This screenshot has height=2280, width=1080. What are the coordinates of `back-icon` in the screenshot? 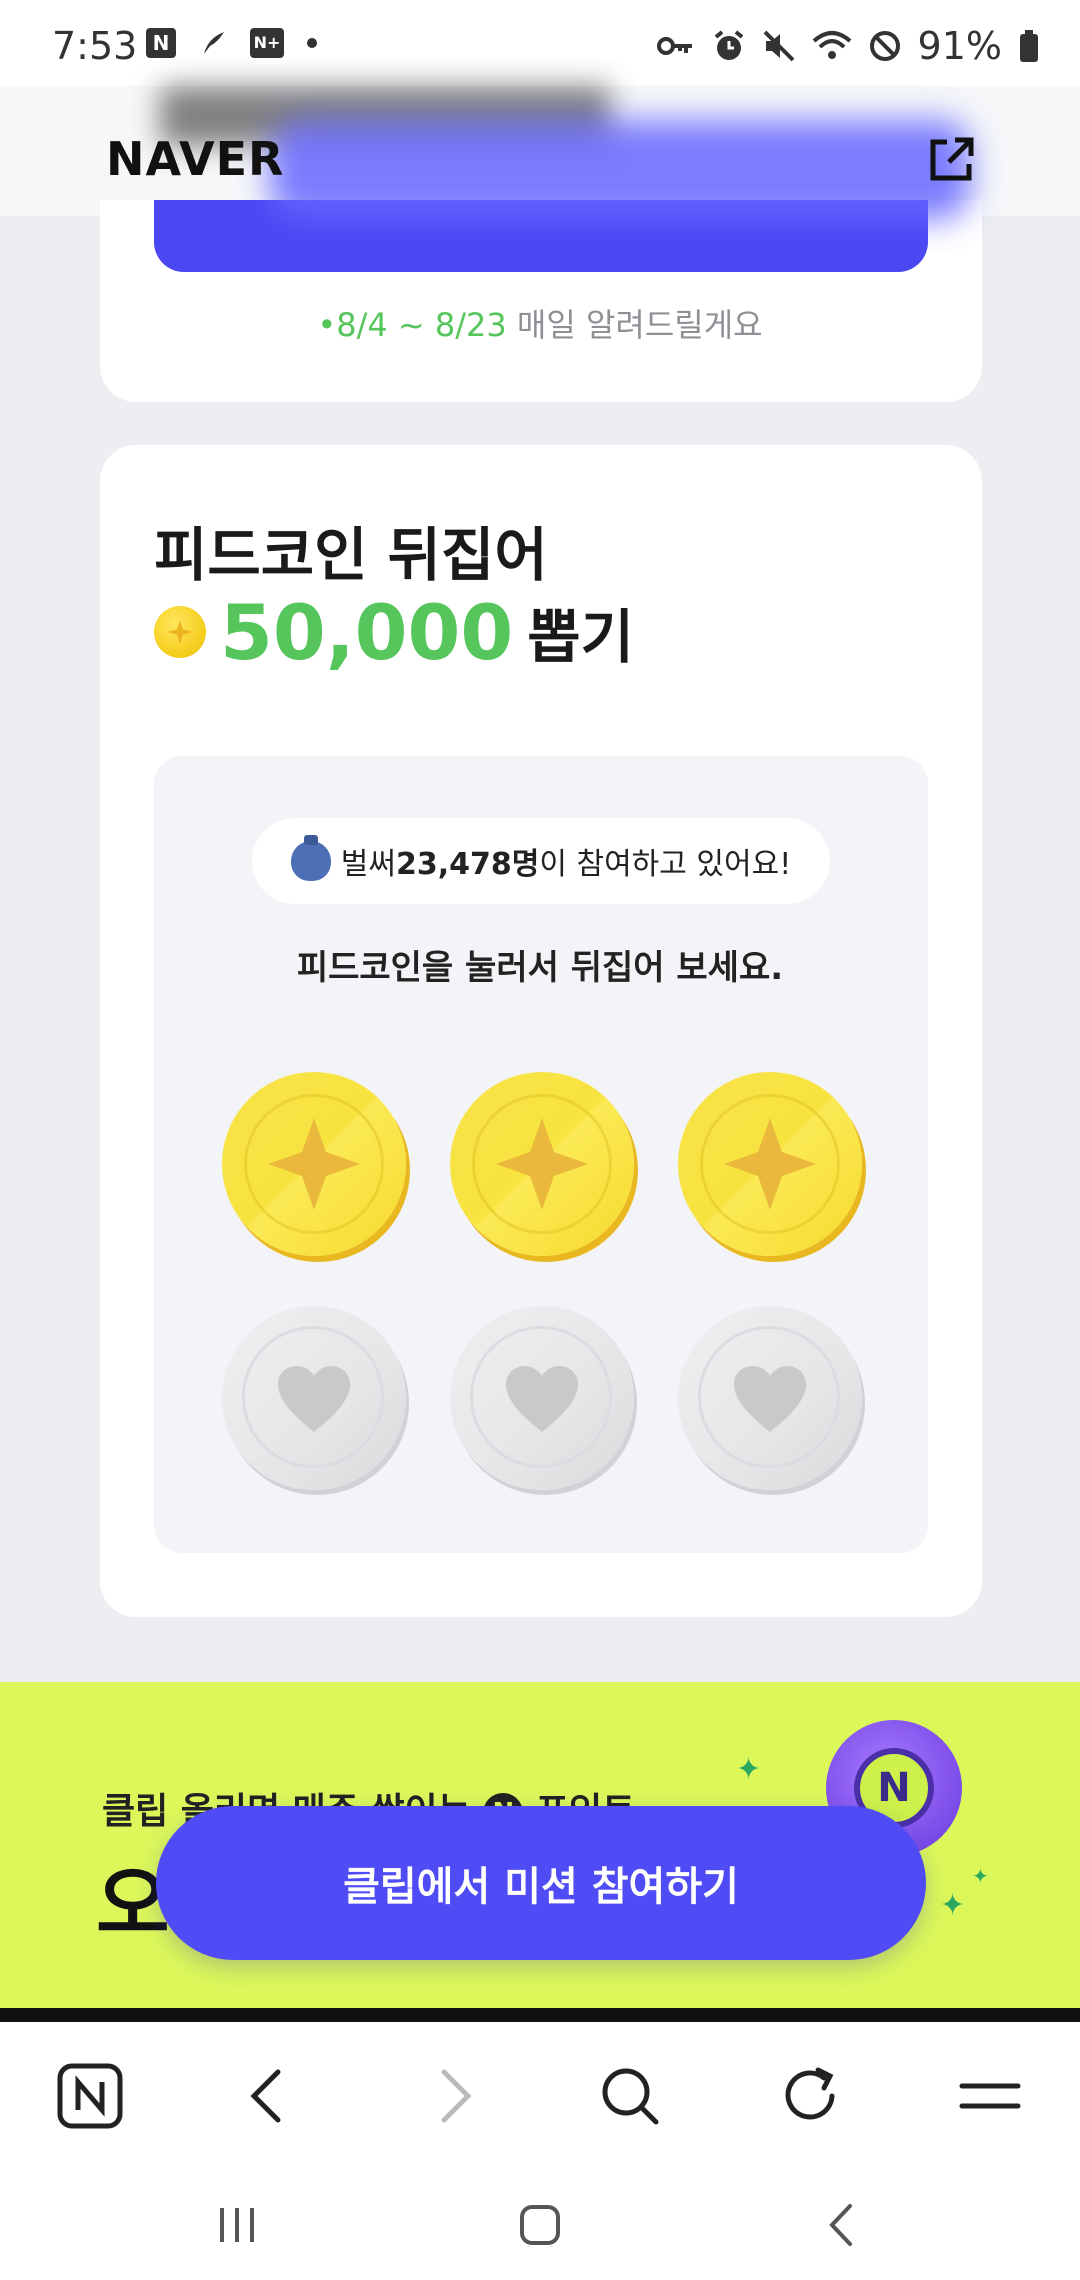 It's located at (270, 2096).